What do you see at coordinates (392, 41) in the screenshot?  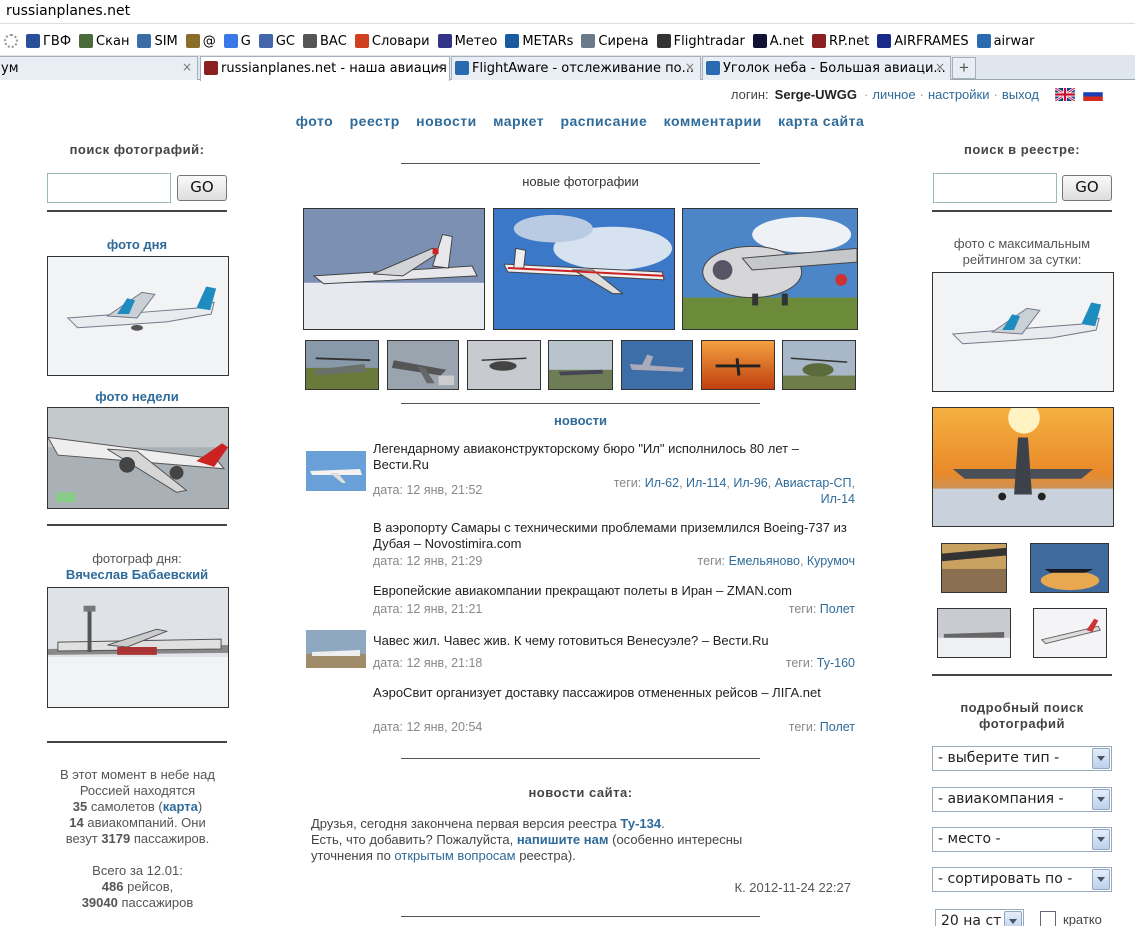 I see `bookmark-8: Словари` at bounding box center [392, 41].